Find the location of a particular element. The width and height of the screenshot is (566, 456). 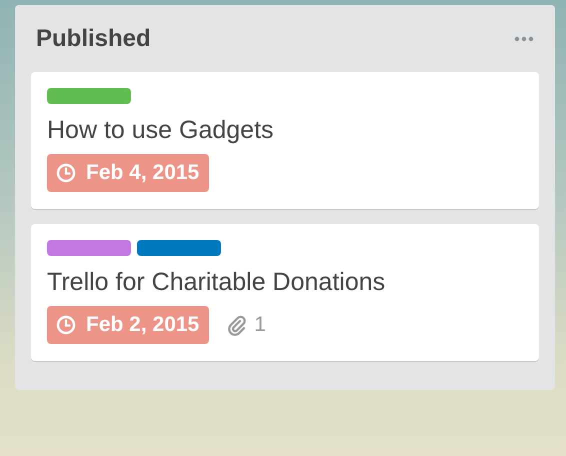

card-title: Trello for Charitable Donations is located at coordinates (216, 282).